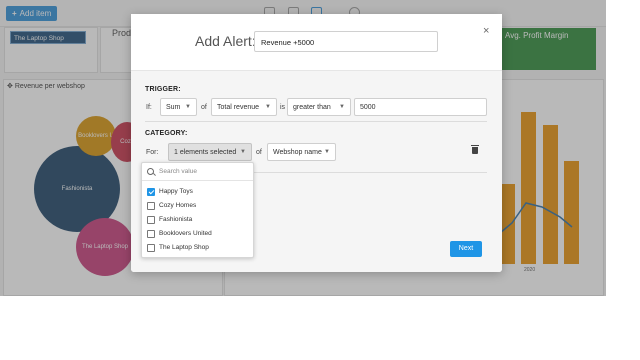  I want to click on category-heading: CATEGORY:, so click(166, 133).